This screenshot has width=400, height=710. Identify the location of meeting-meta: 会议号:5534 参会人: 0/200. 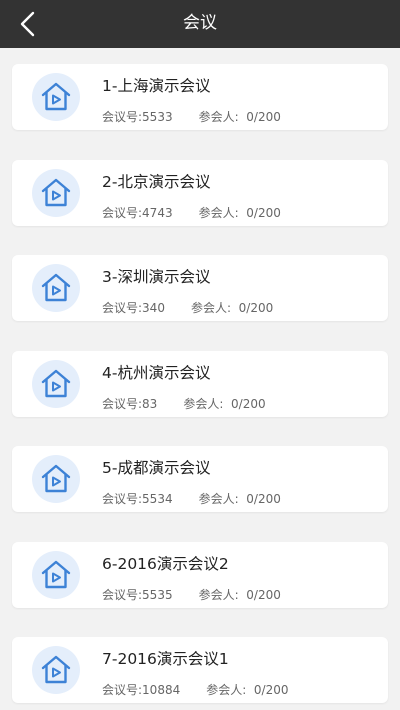
(191, 498).